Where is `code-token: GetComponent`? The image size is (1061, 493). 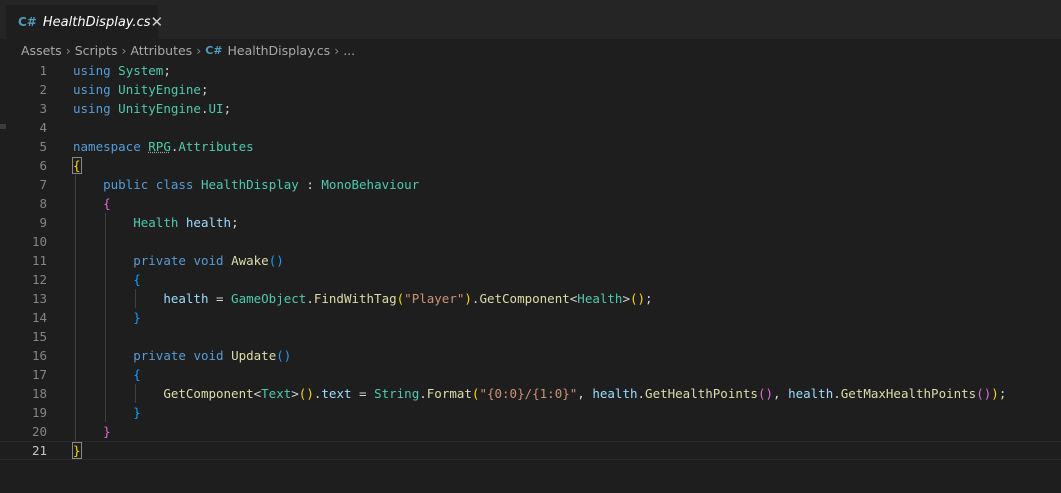
code-token: GetComponent is located at coordinates (524, 298).